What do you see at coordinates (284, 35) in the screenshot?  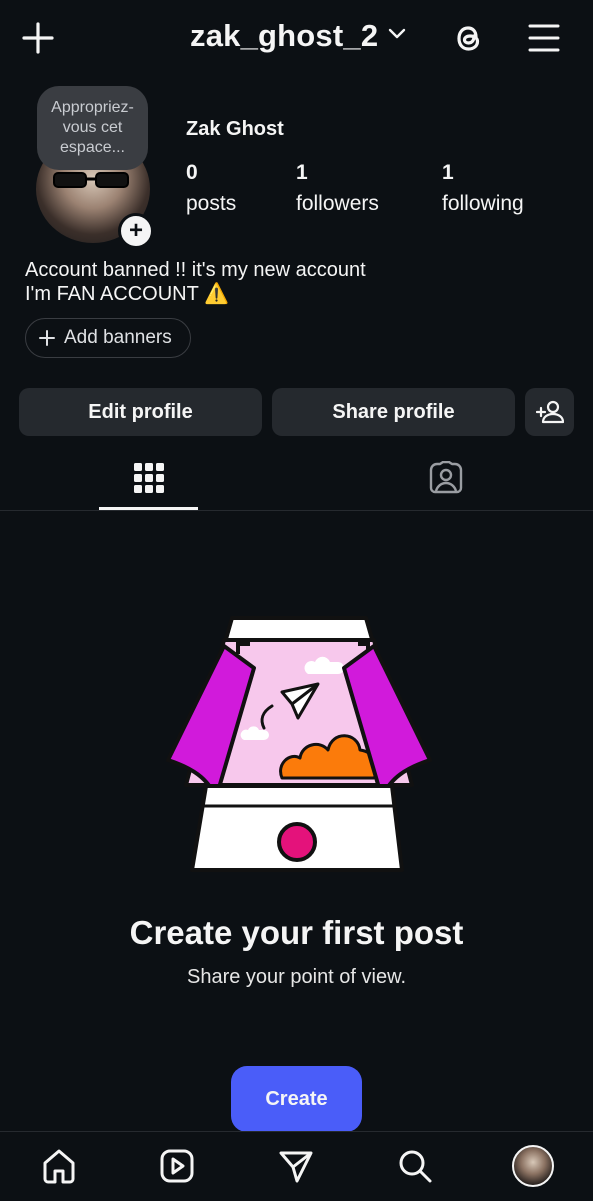 I see `username: zak_ghost_2` at bounding box center [284, 35].